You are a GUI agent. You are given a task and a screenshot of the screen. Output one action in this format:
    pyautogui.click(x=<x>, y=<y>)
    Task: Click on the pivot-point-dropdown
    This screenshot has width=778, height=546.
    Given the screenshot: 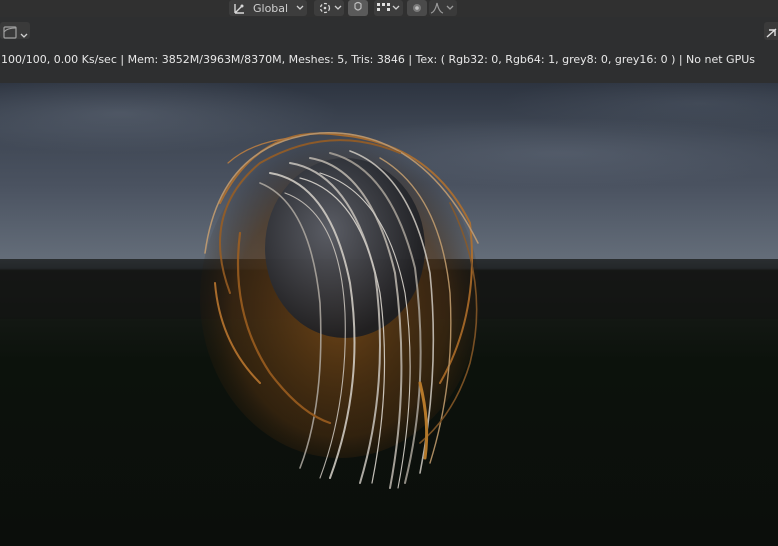 What is the action you would take?
    pyautogui.click(x=329, y=8)
    